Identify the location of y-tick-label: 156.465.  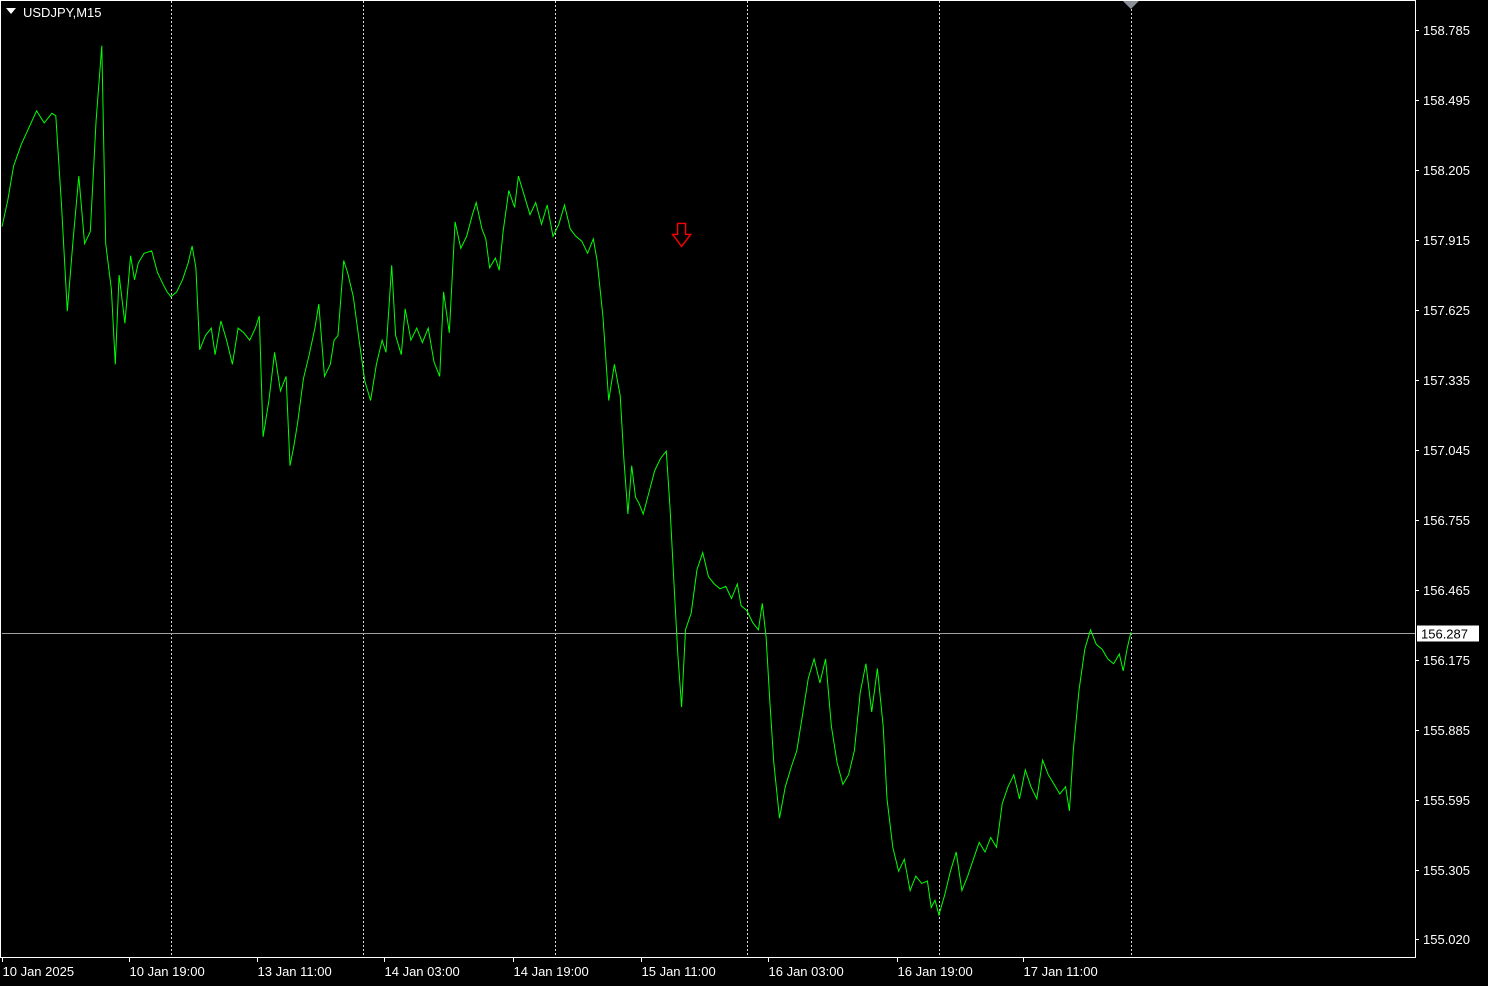
(1446, 590).